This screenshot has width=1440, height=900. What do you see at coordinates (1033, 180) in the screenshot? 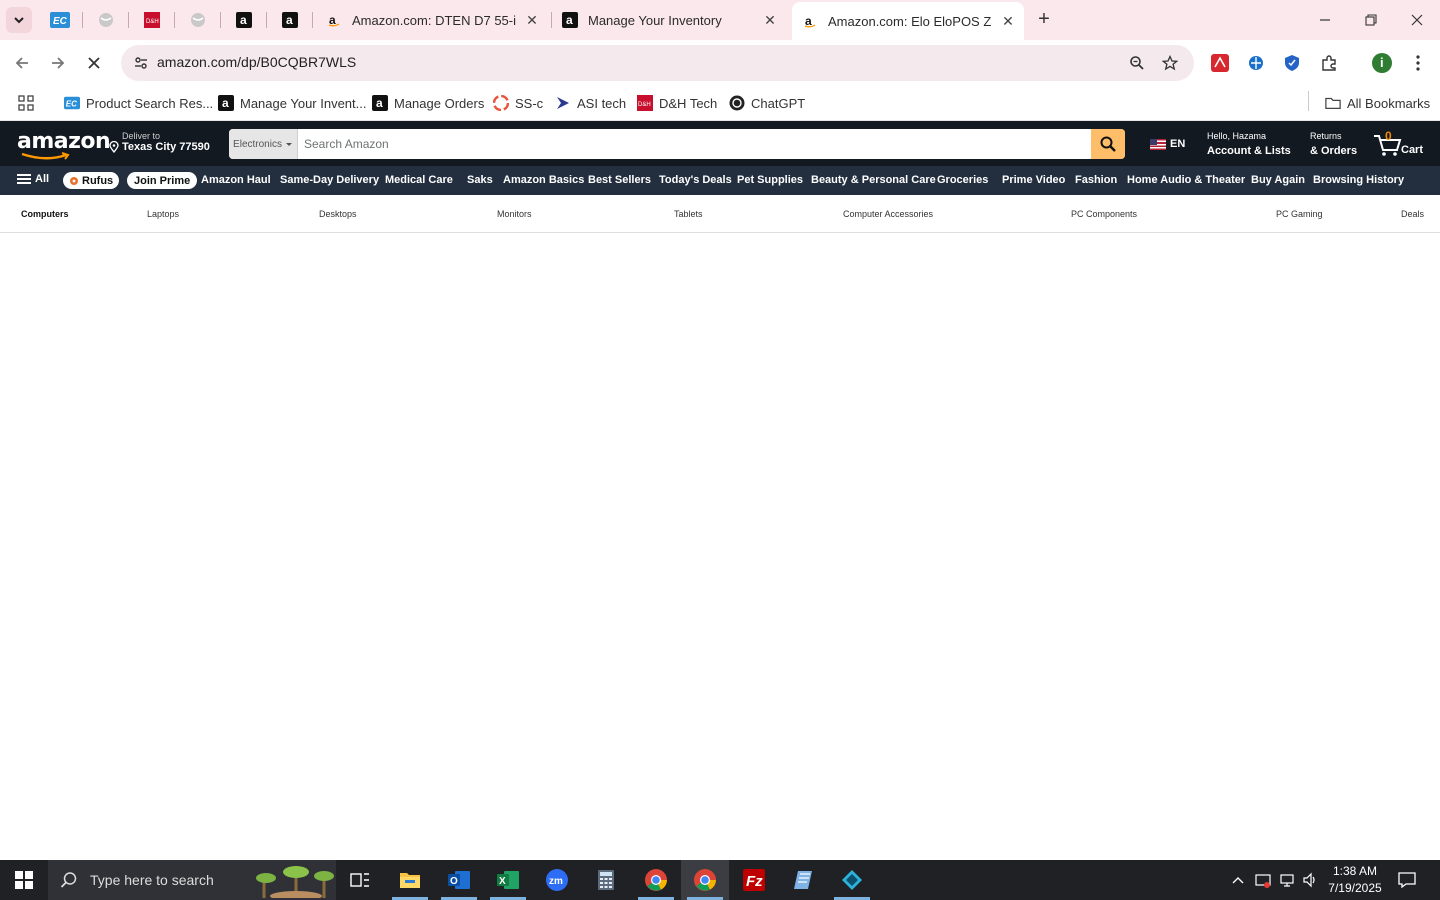
I see `nav-item-prime-video: Prime Video` at bounding box center [1033, 180].